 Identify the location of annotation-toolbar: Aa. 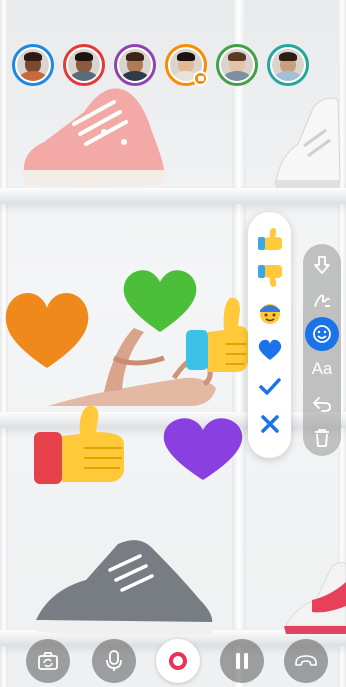
(322, 350).